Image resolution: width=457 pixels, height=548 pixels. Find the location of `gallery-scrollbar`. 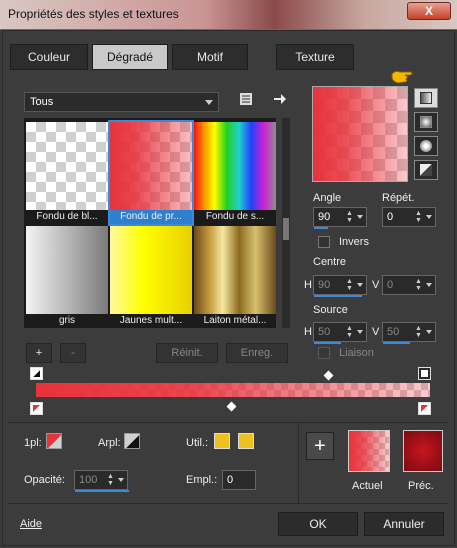

gallery-scrollbar is located at coordinates (286, 223).